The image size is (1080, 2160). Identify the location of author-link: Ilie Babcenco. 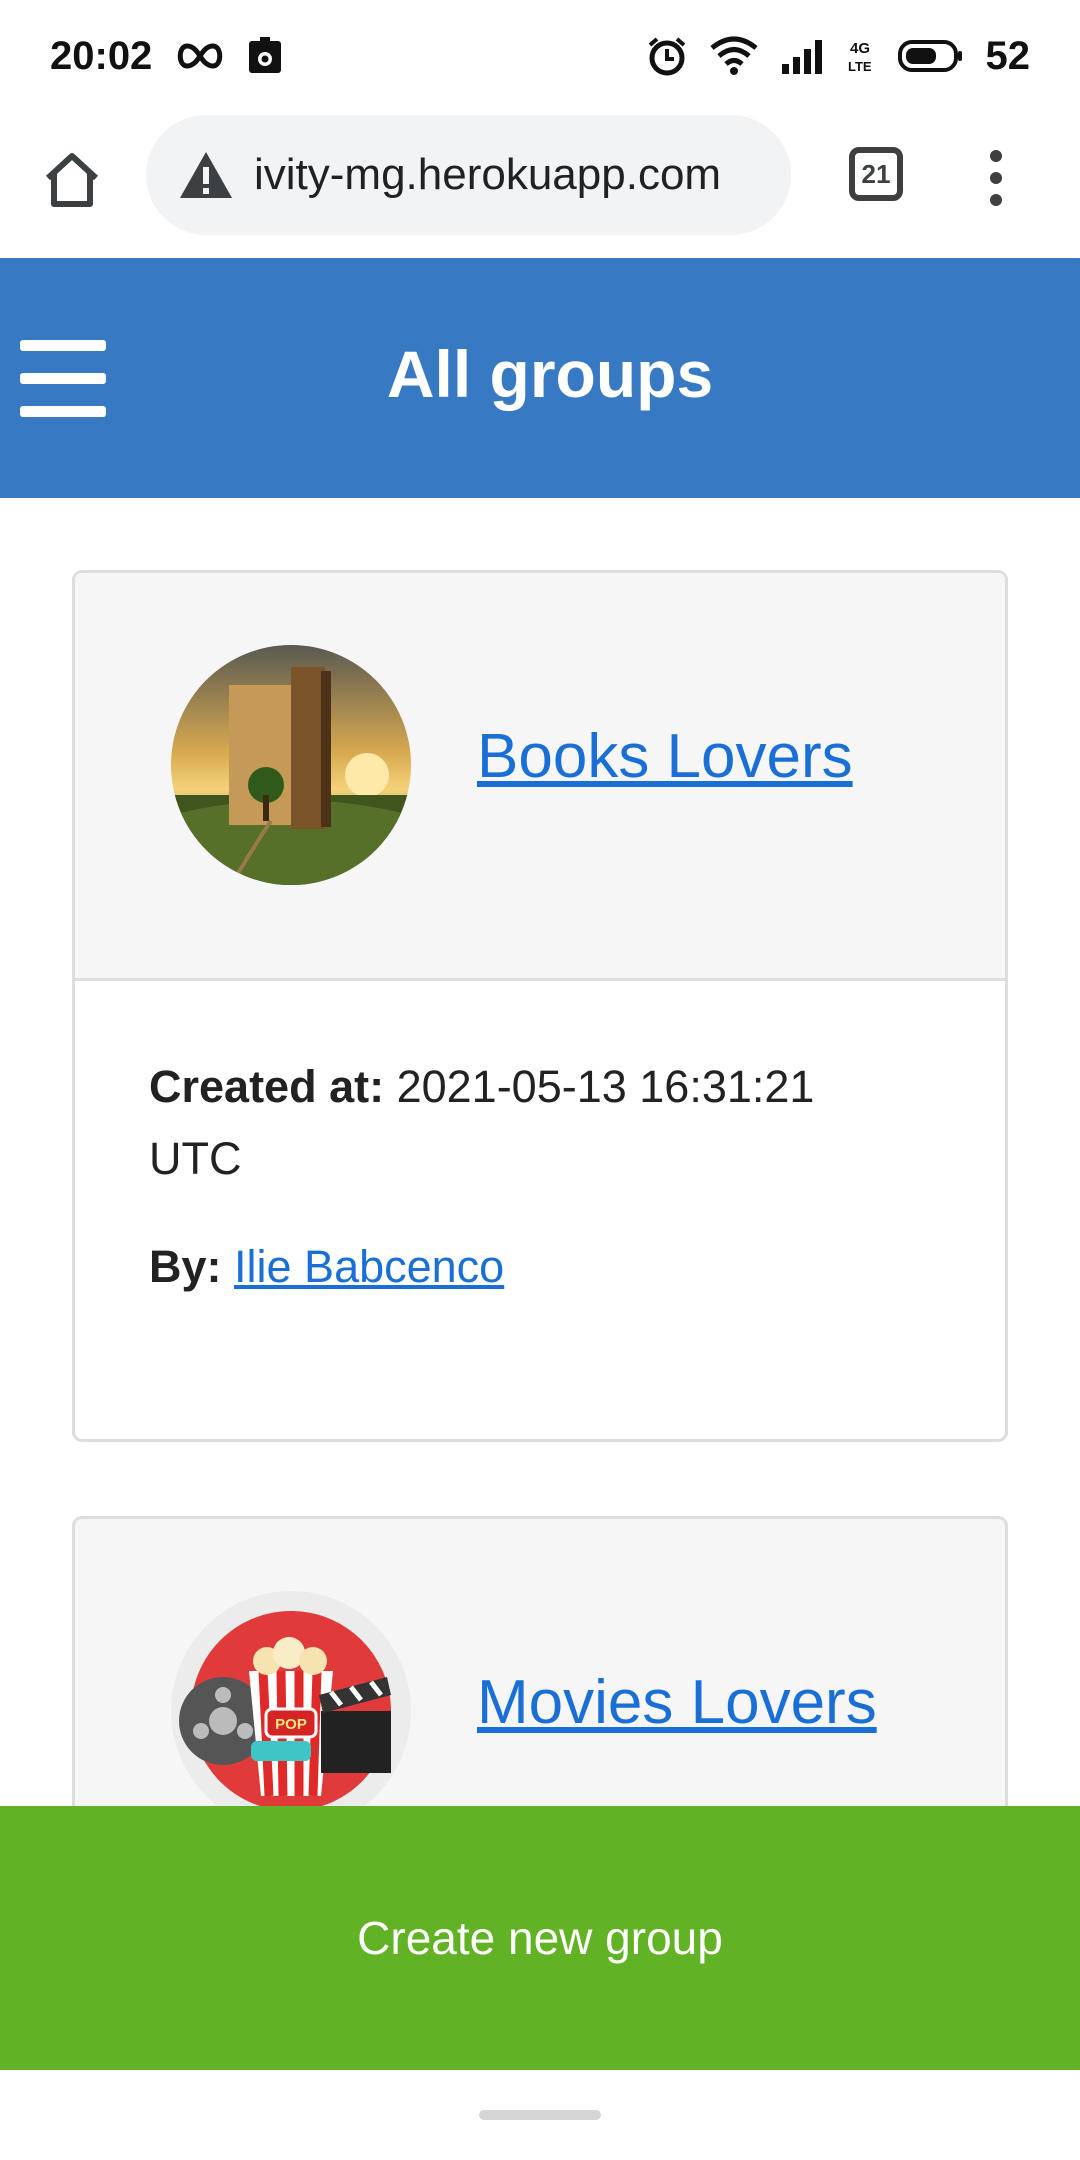
(369, 1266).